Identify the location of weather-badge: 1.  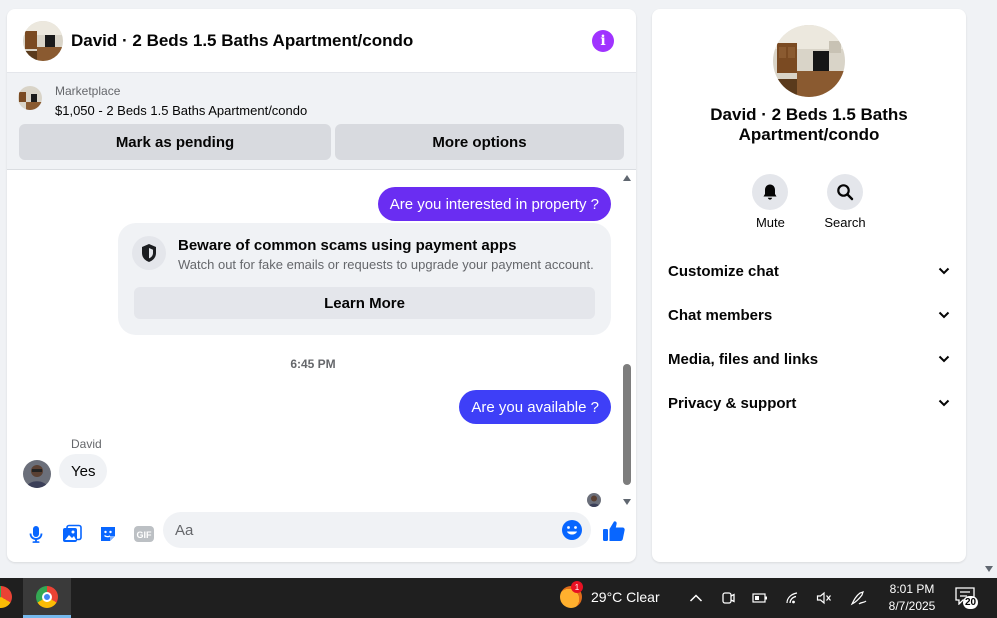
(577, 587).